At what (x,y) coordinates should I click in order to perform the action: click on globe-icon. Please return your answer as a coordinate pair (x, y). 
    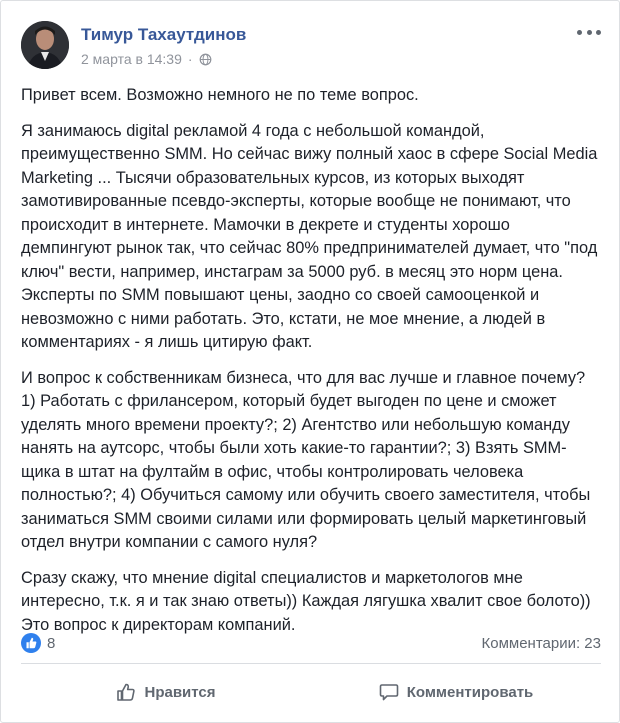
    Looking at the image, I should click on (205, 59).